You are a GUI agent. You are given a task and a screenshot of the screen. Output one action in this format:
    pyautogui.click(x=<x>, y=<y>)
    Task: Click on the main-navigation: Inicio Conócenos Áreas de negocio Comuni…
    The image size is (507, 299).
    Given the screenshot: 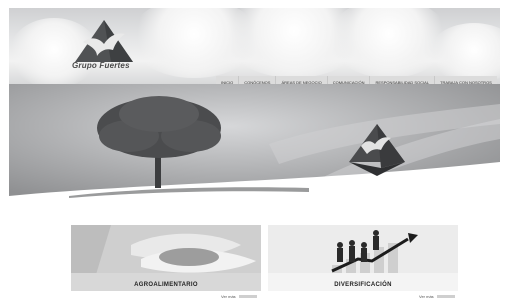 What is the action you would take?
    pyautogui.click(x=356, y=80)
    